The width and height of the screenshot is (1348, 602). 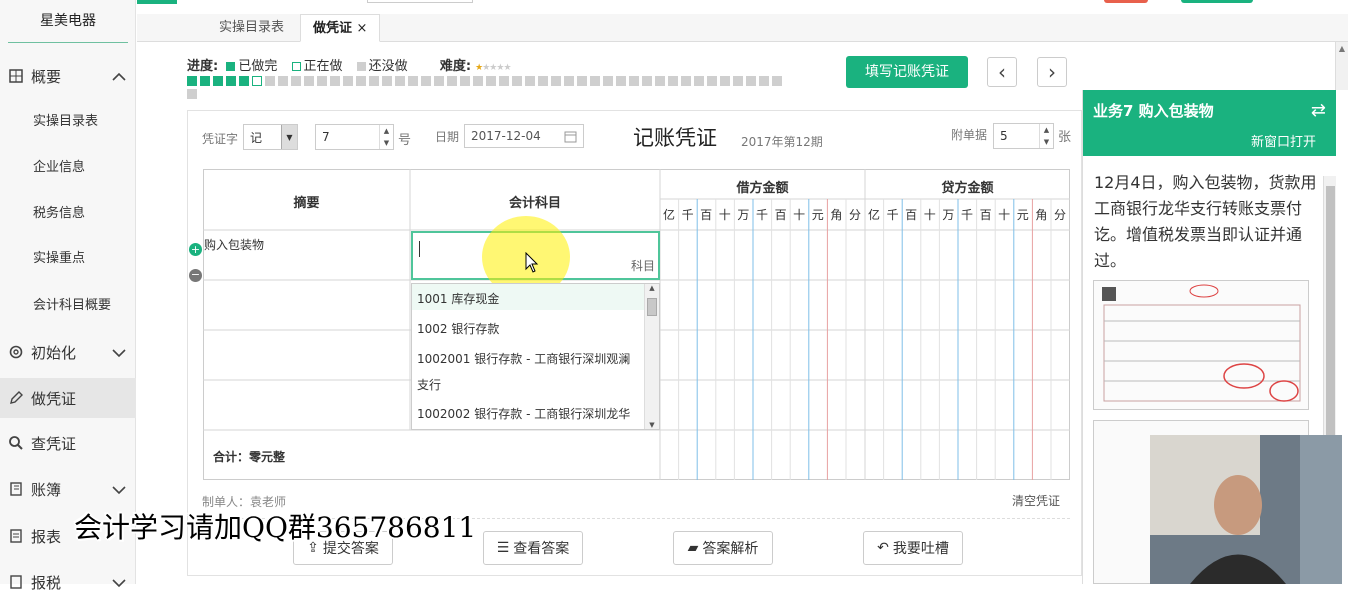 I want to click on digit-header: 千, so click(x=761, y=215).